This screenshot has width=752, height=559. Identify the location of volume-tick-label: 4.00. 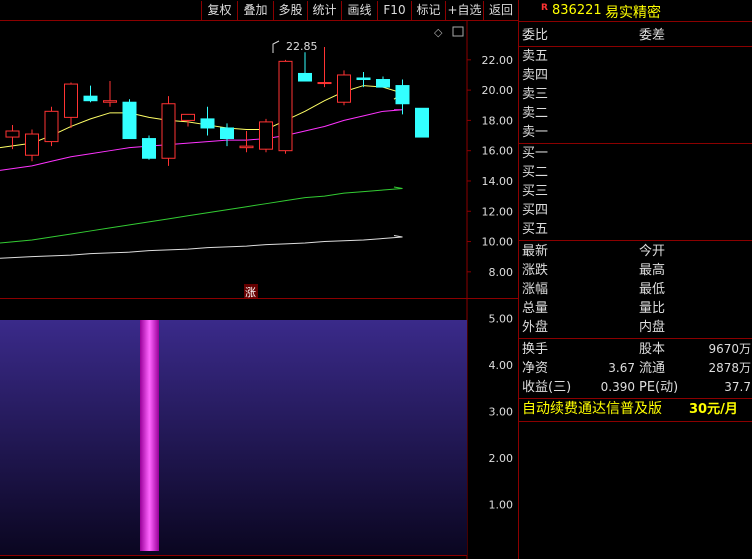
(501, 365).